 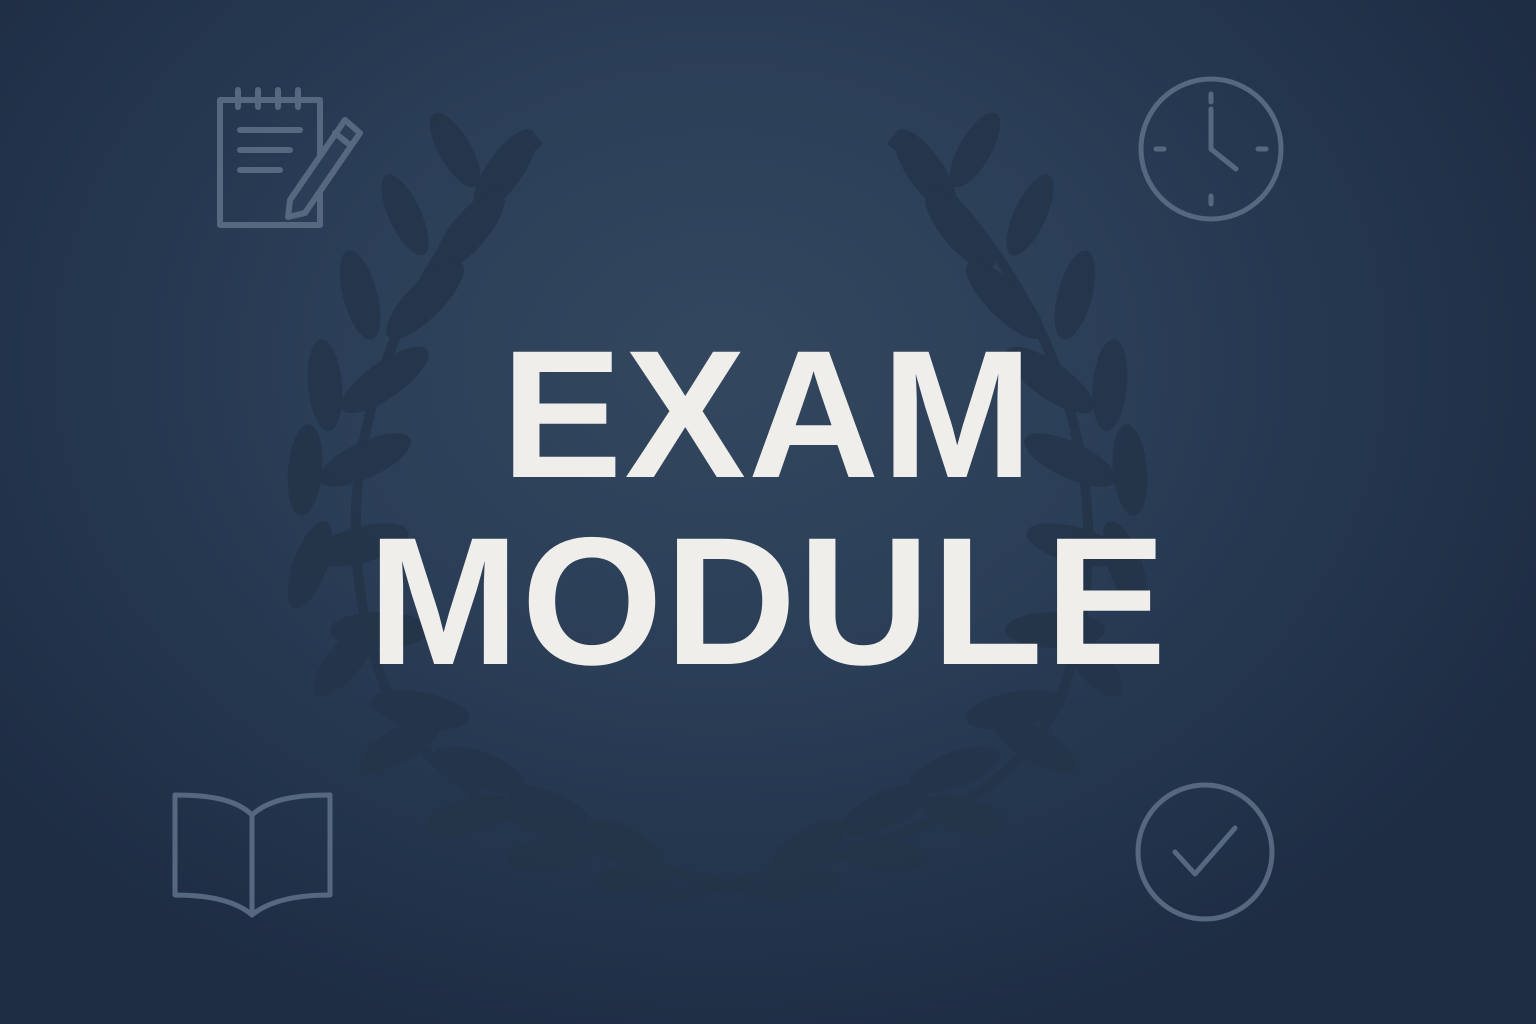 I want to click on clock-icon, so click(x=1211, y=149).